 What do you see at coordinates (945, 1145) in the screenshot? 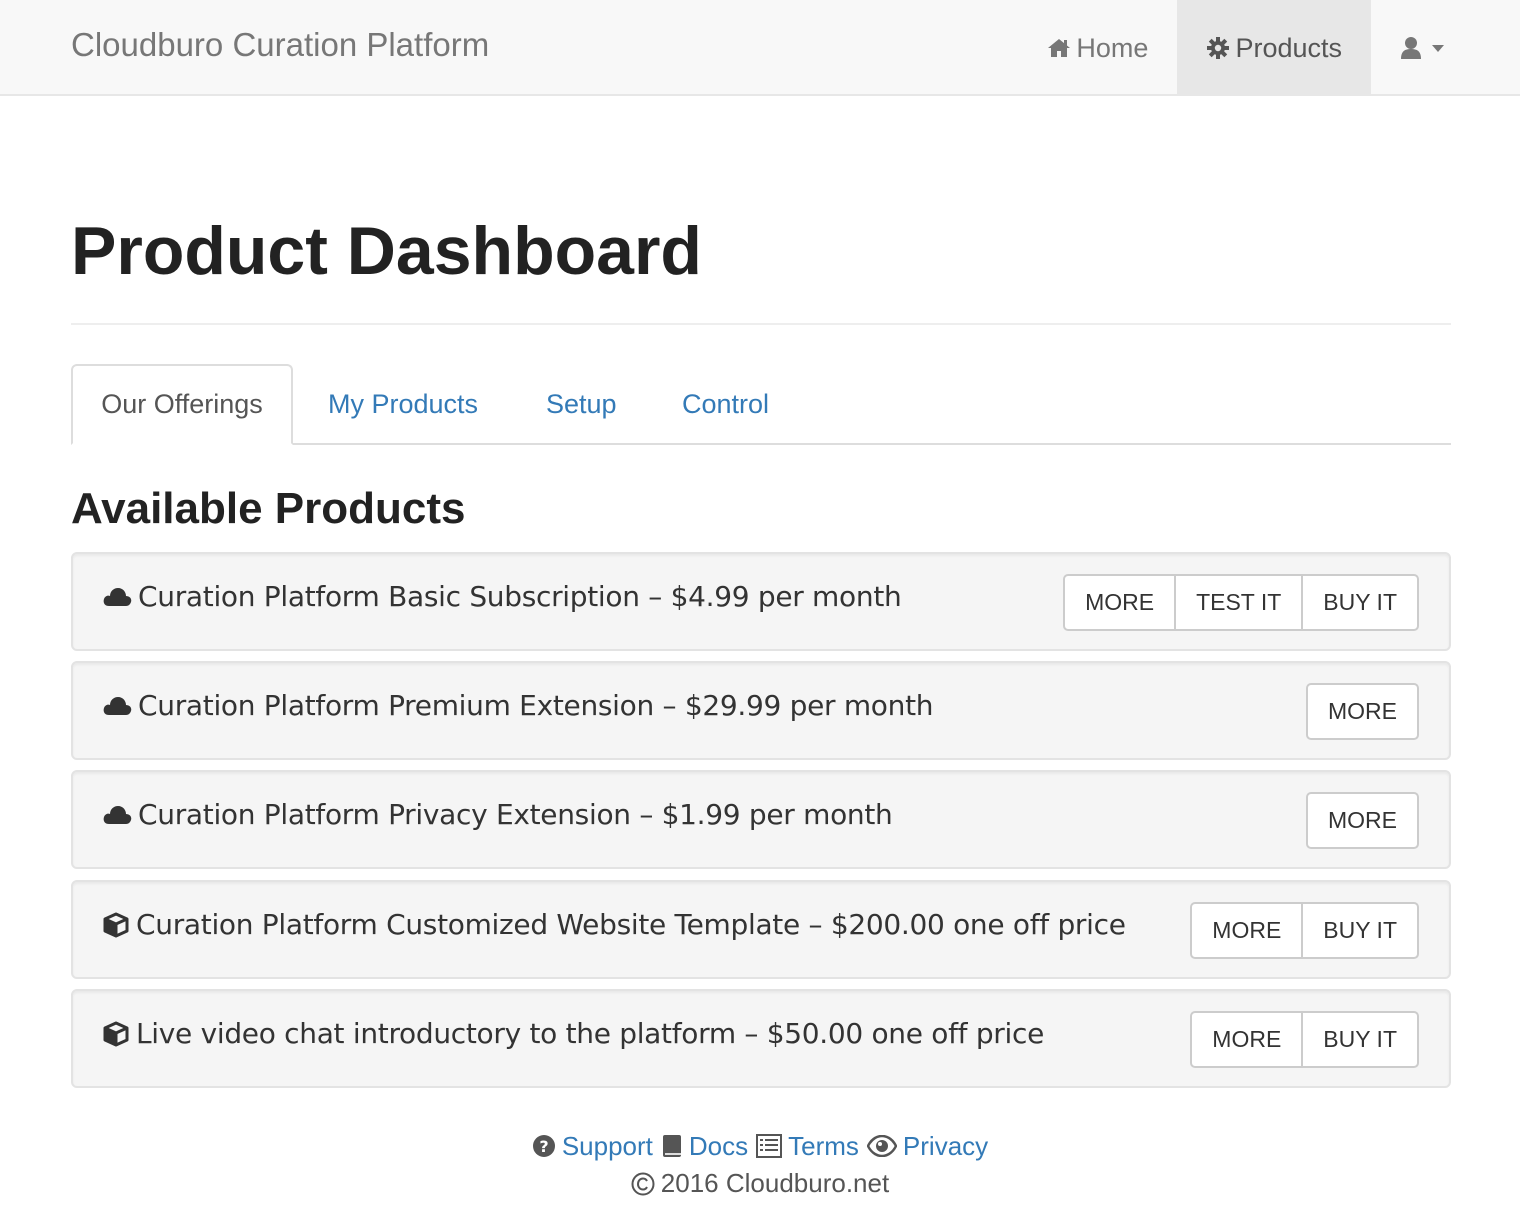
I see `footer-link-label: Privacy` at bounding box center [945, 1145].